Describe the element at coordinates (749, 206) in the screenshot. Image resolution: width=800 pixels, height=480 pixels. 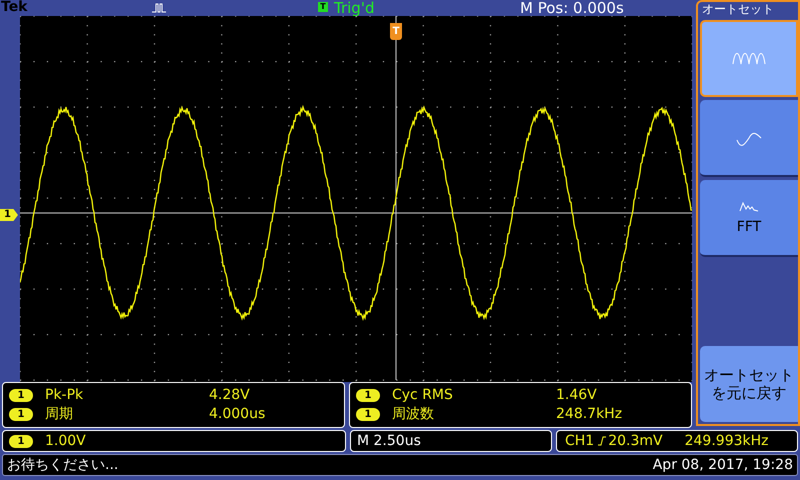
I see `spectrum-icon` at that location.